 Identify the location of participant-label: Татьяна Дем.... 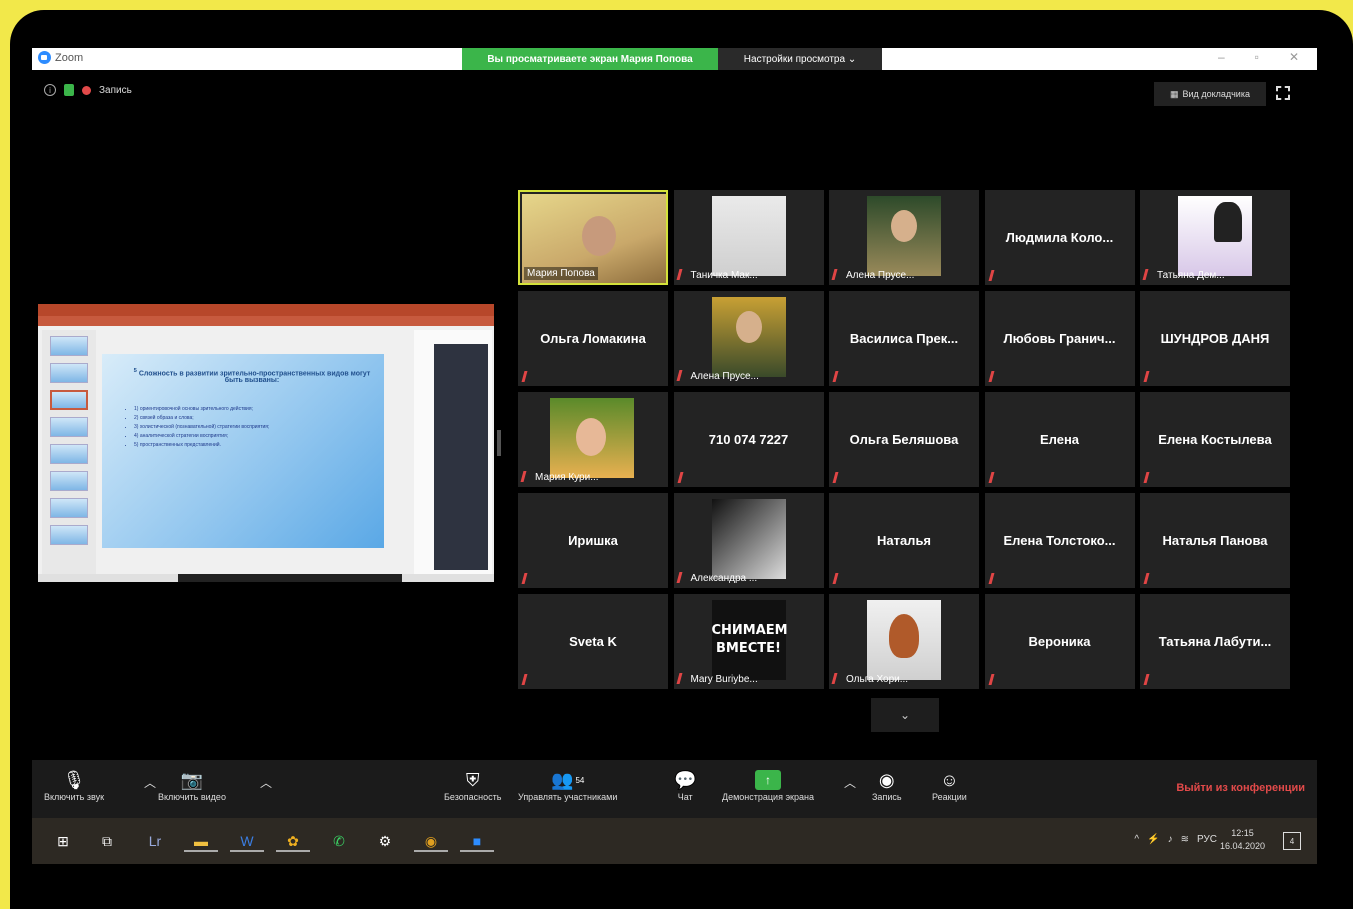
(1191, 275).